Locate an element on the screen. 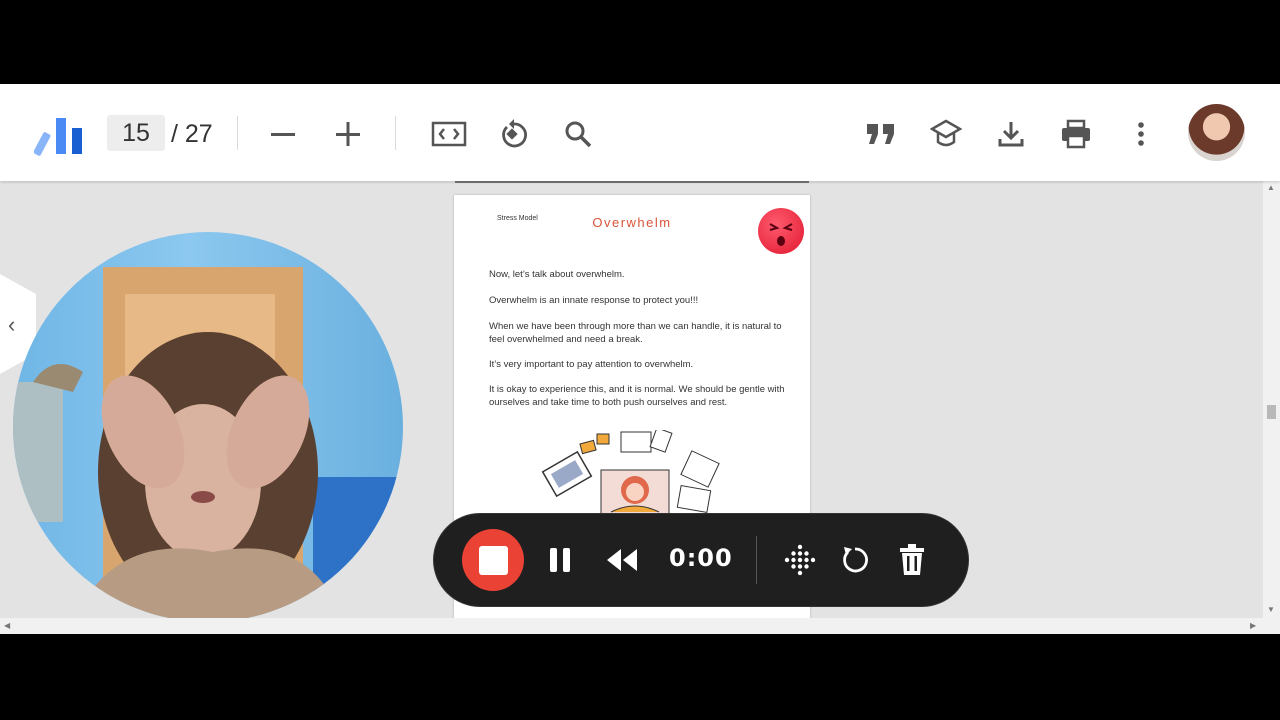 The image size is (1280, 720). scroll-up-icon: ▲ is located at coordinates (1271, 187).